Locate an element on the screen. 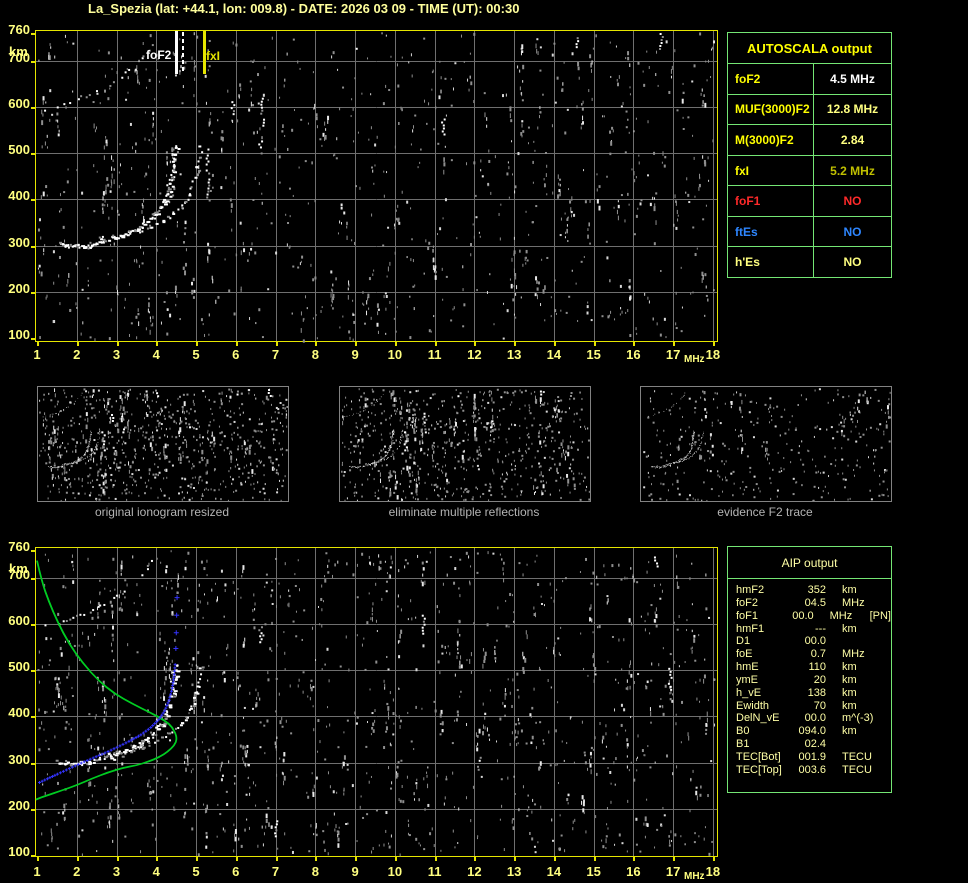 This screenshot has height=883, width=968. aip-row-yme: ymE 20 km is located at coordinates (813, 680).